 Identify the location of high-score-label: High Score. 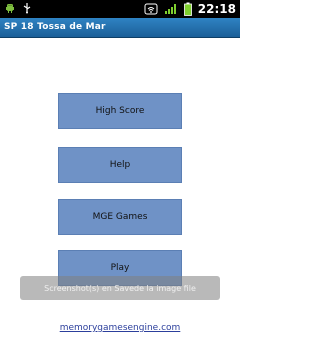
(120, 111).